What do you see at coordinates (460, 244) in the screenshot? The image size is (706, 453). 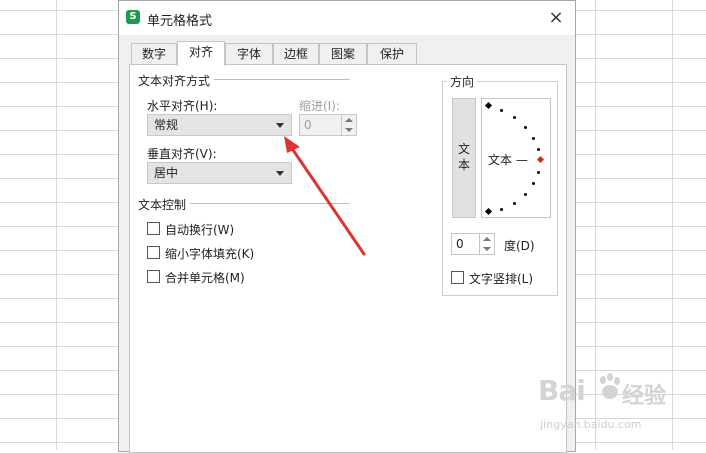 I see `degrees-value: 0` at bounding box center [460, 244].